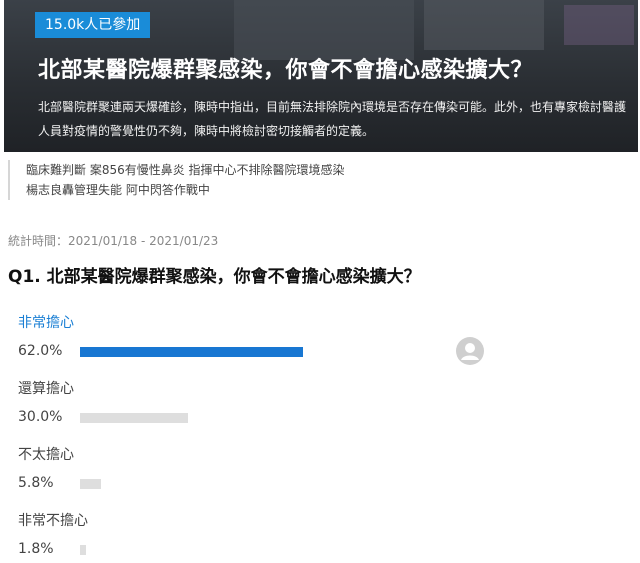 The image size is (640, 563). I want to click on option-percent: 62.0%, so click(40, 351).